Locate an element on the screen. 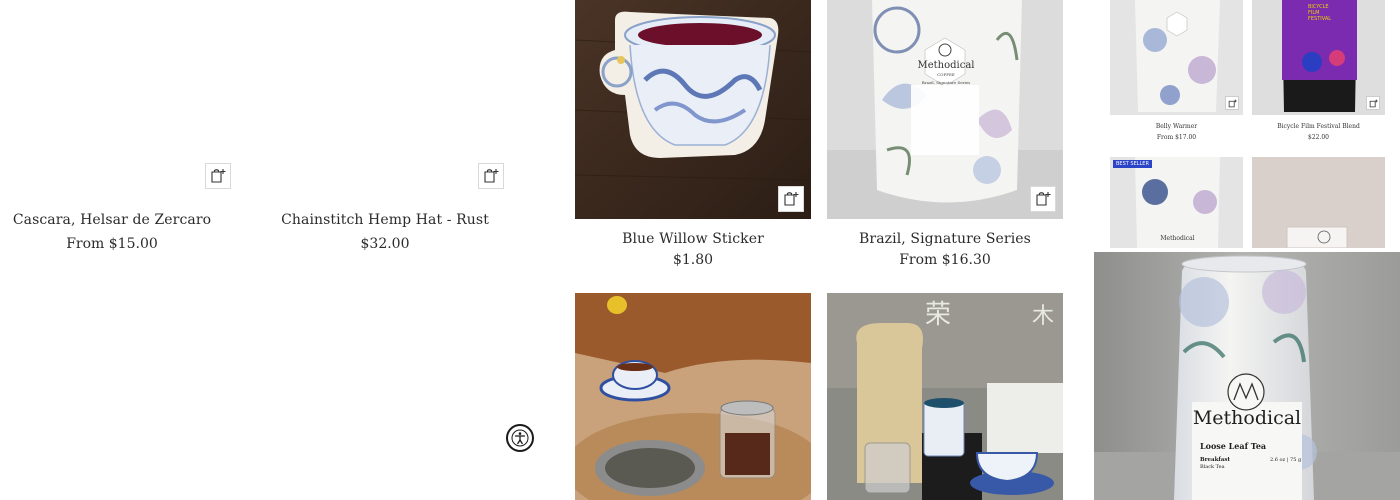 This screenshot has height=500, width=1400. tea-table-photo is located at coordinates (693, 396).